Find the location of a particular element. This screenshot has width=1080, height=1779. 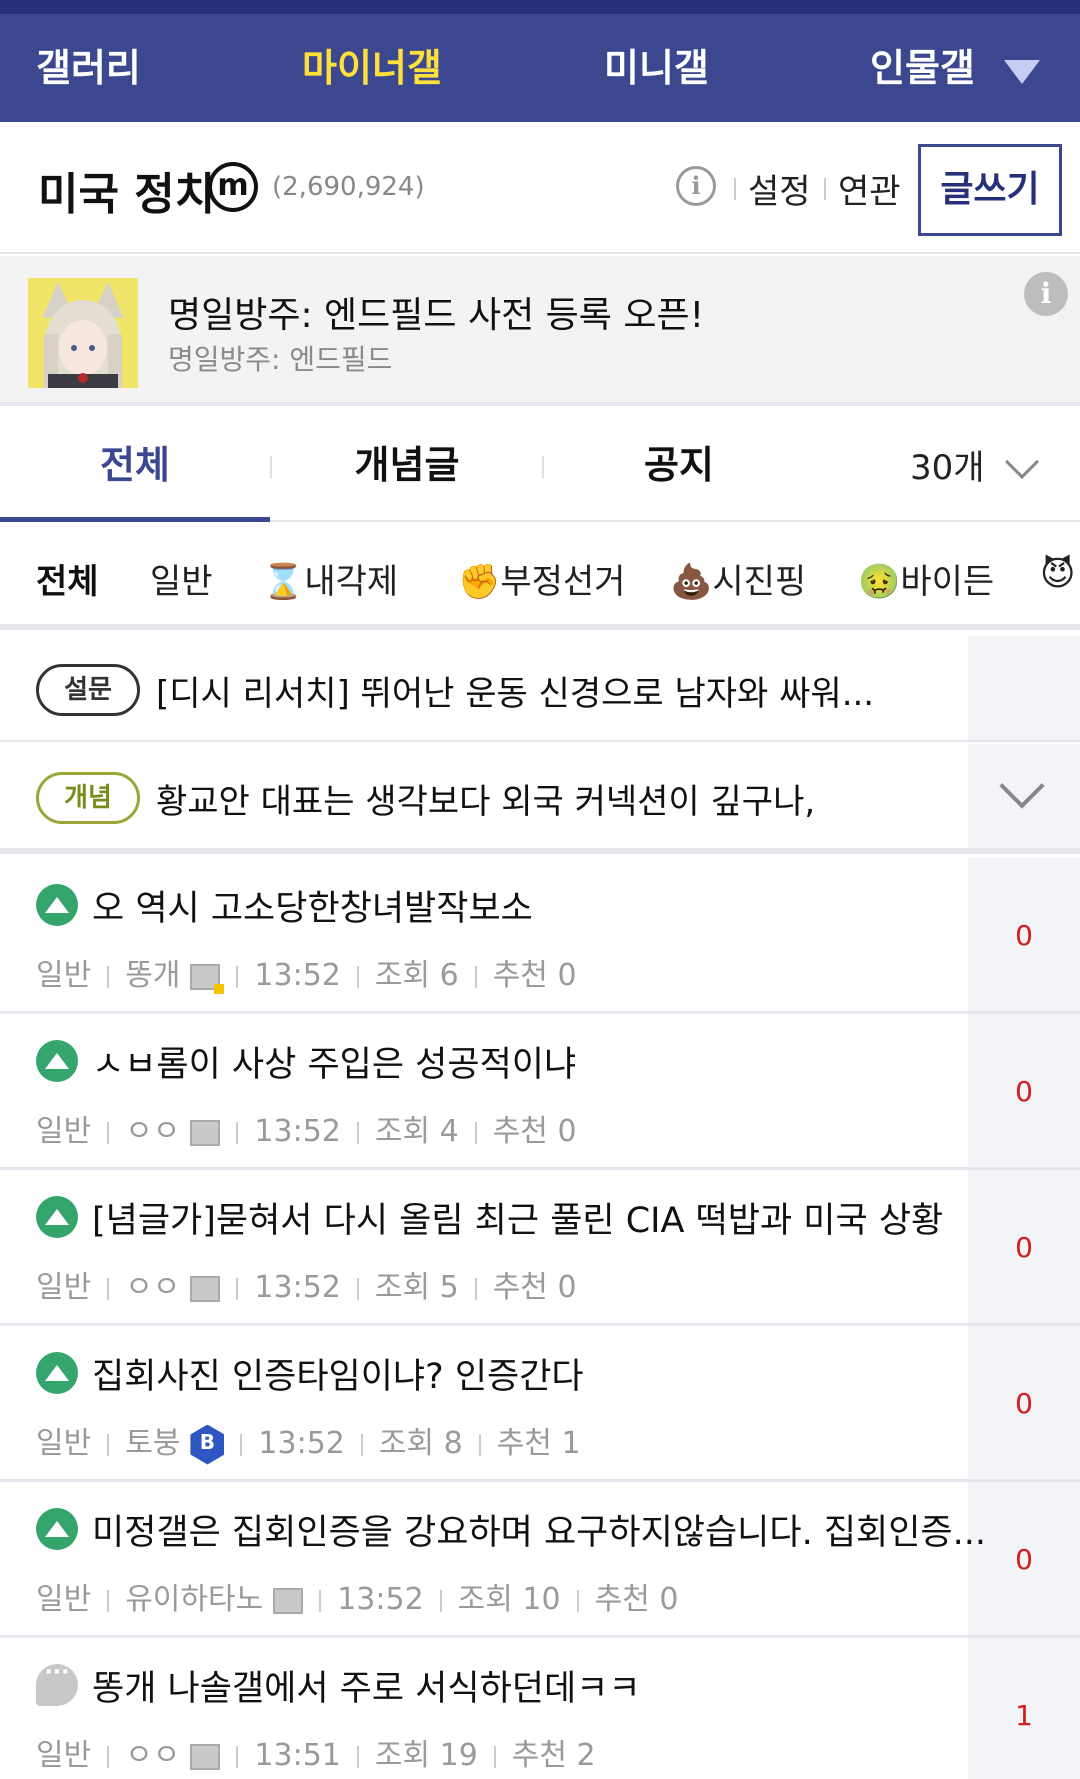

hourglass-icon: ⌛ is located at coordinates (283, 582).